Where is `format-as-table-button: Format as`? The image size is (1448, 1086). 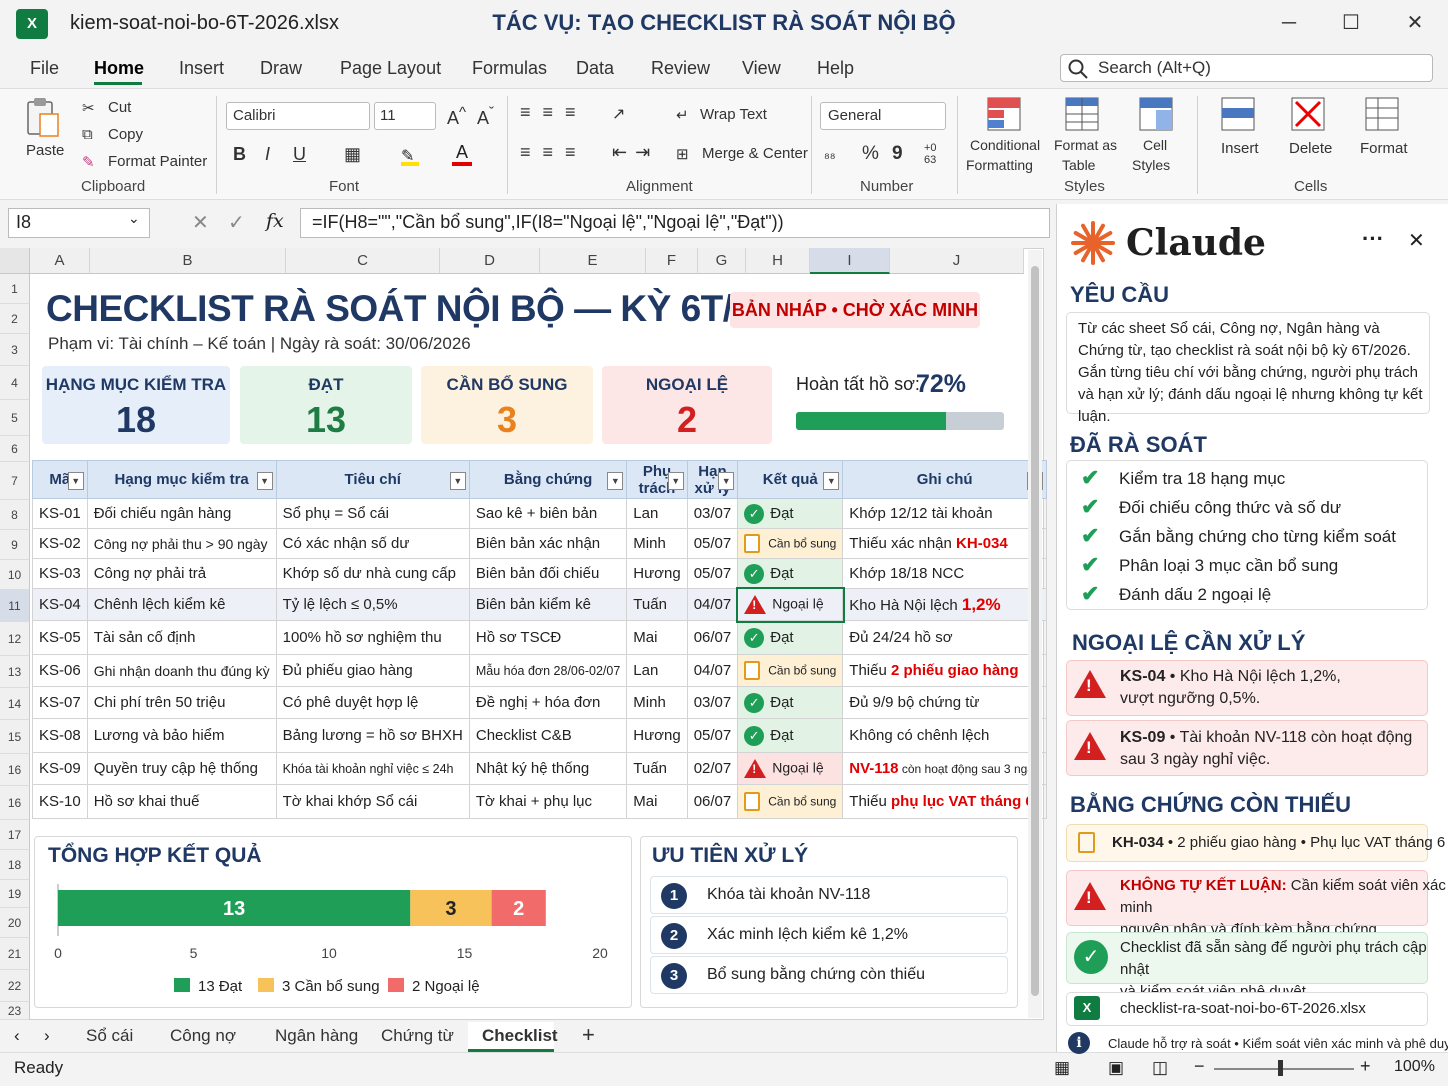 format-as-table-button: Format as is located at coordinates (1085, 145).